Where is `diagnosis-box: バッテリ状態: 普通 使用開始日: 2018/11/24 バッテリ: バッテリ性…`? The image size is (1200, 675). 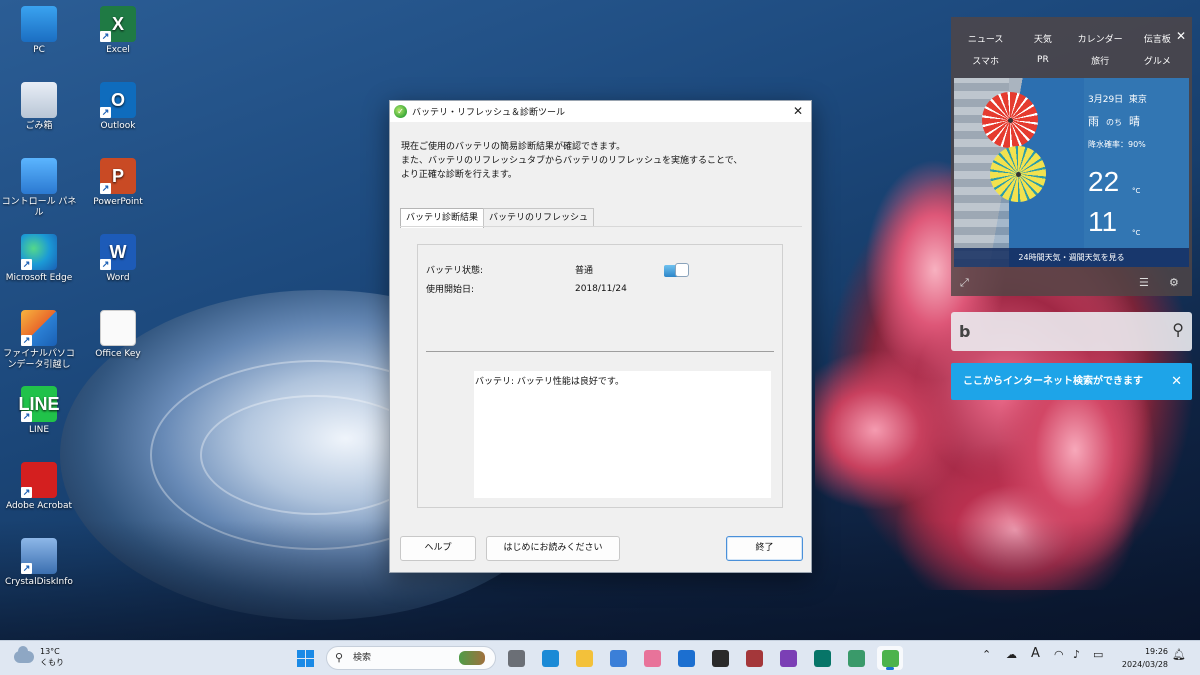
diagnosis-box: バッテリ状態: 普通 使用開始日: 2018/11/24 バッテリ: バッテリ性… is located at coordinates (600, 376).